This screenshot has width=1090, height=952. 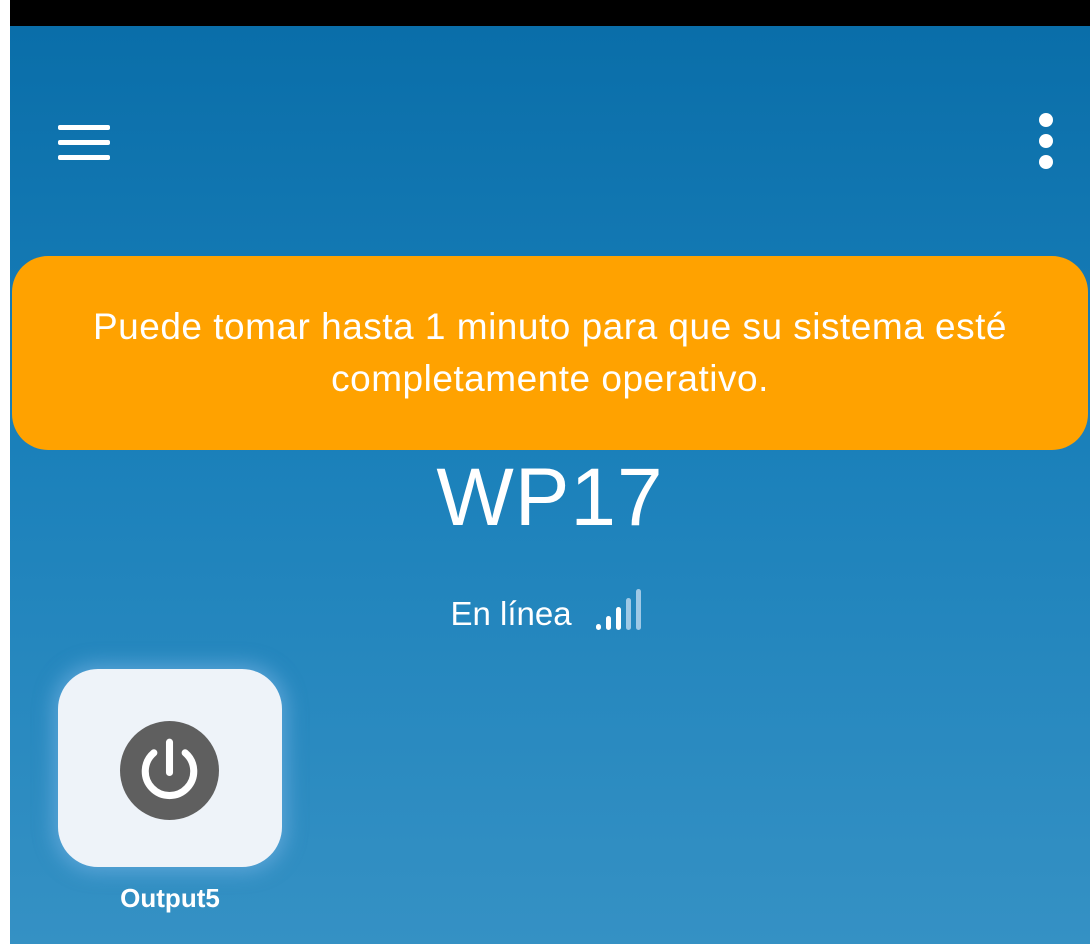 What do you see at coordinates (84, 143) in the screenshot?
I see `hamburger-menu-icon` at bounding box center [84, 143].